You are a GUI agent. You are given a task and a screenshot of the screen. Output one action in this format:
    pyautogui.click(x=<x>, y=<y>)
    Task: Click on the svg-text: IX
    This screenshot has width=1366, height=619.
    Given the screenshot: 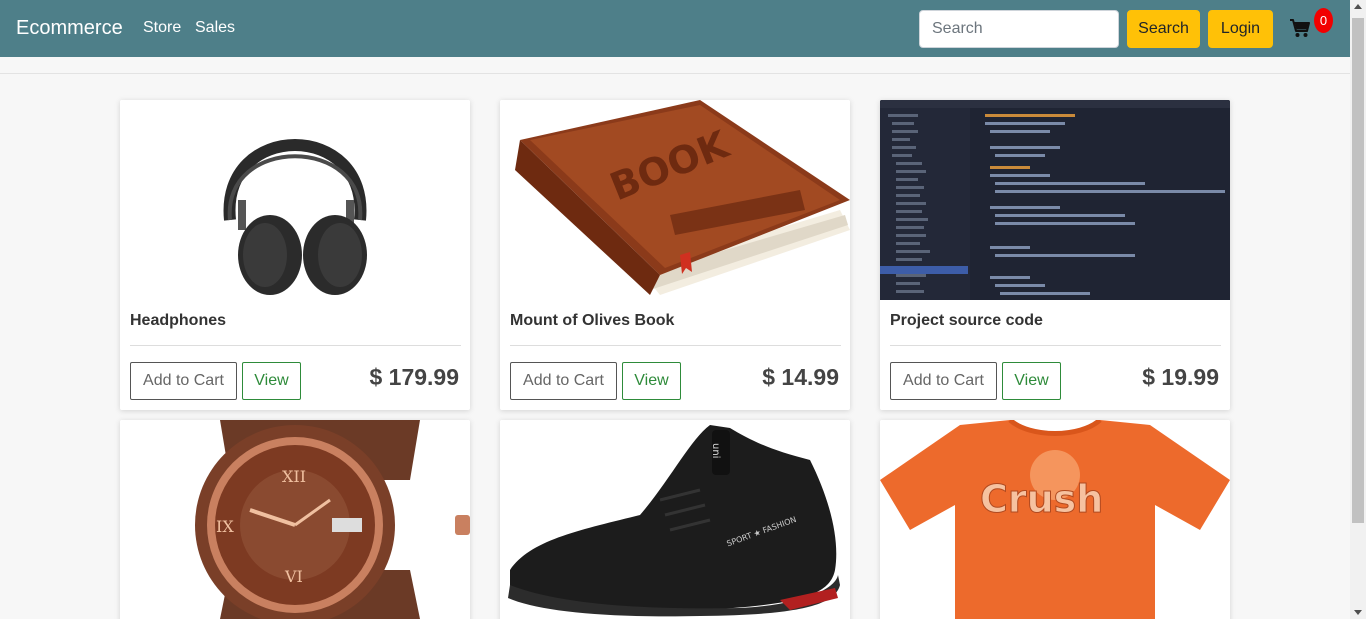 What is the action you would take?
    pyautogui.click(x=225, y=526)
    